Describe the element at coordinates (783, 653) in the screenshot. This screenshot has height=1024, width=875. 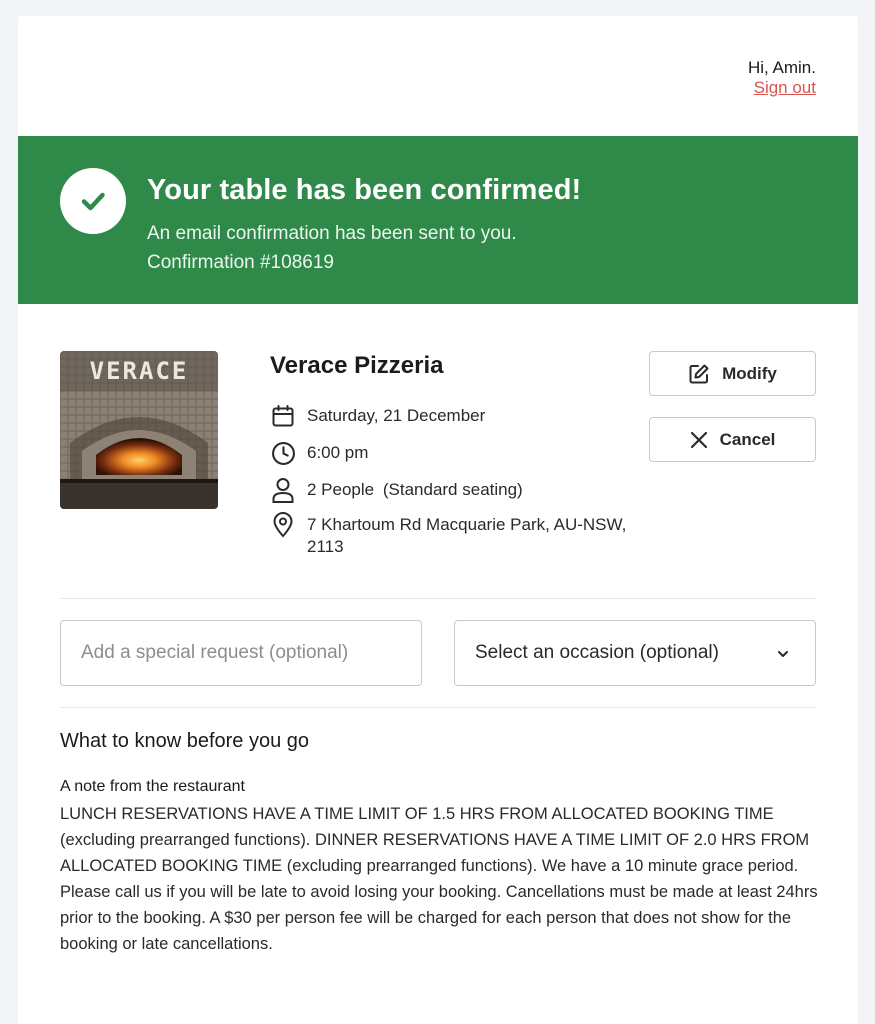
I see `chevron-down-icon` at that location.